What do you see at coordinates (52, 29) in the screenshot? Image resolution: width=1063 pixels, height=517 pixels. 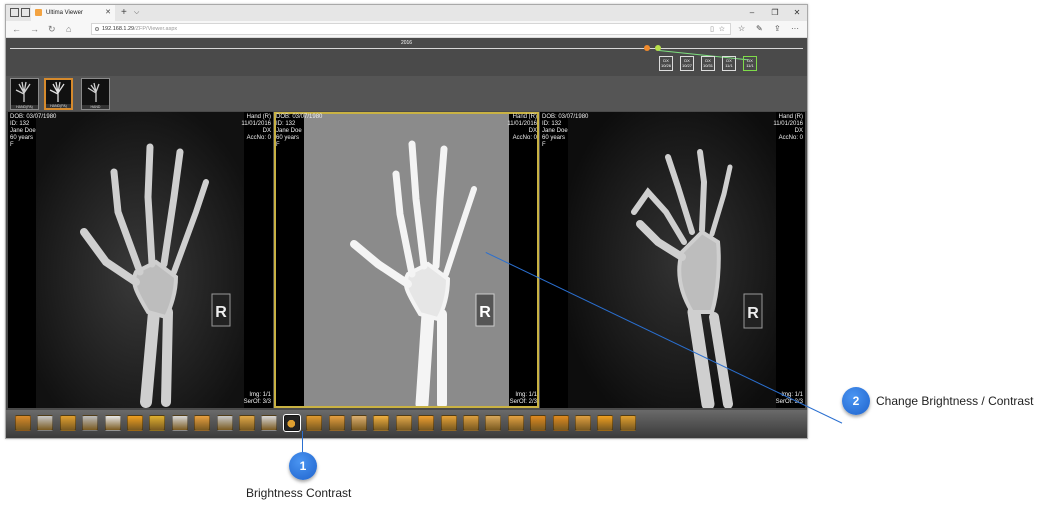 I see `refresh-icon: ↻` at bounding box center [52, 29].